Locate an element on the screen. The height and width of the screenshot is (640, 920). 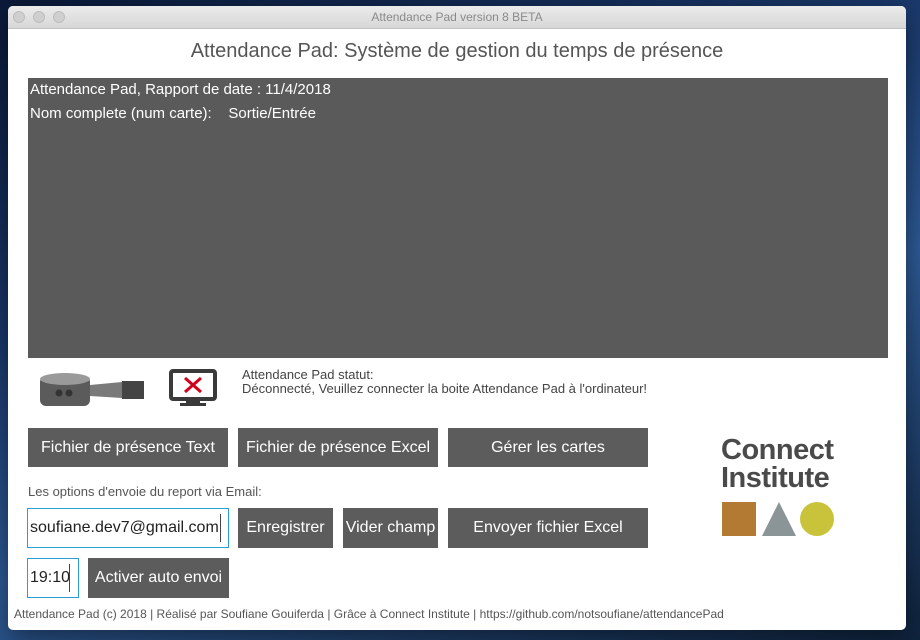
auto-send-button: Activer auto envoi is located at coordinates (158, 578).